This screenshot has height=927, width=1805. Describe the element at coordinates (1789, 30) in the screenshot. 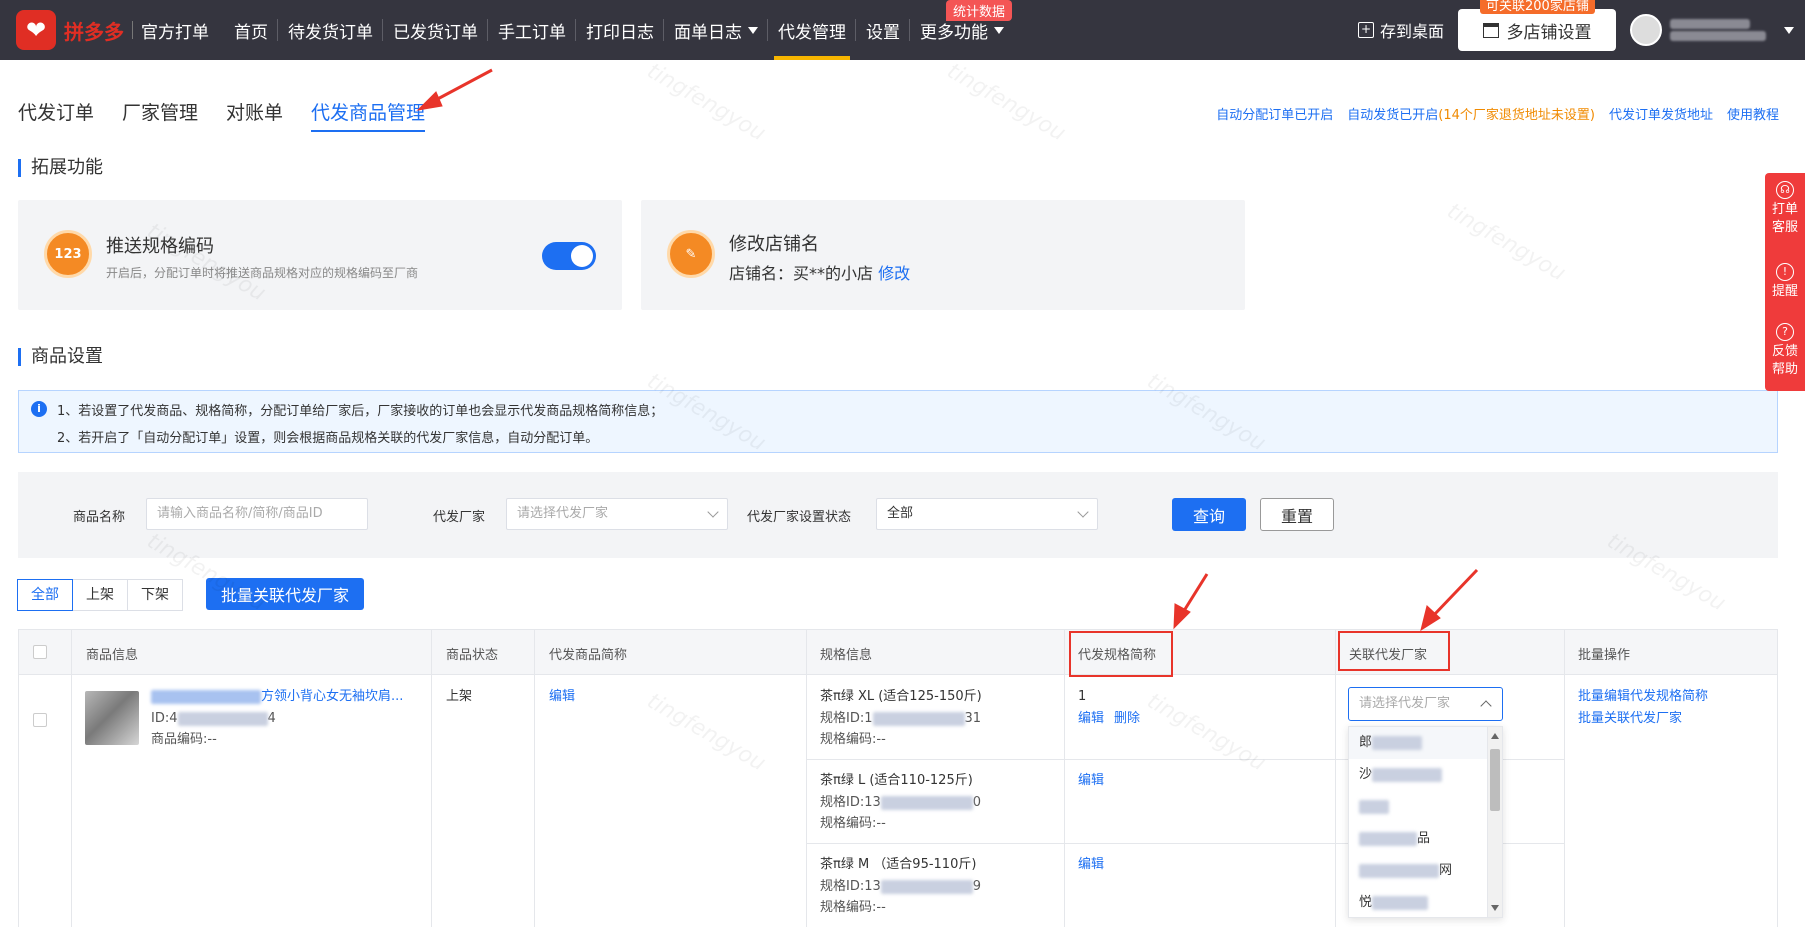

I see `caret-down-icon` at that location.